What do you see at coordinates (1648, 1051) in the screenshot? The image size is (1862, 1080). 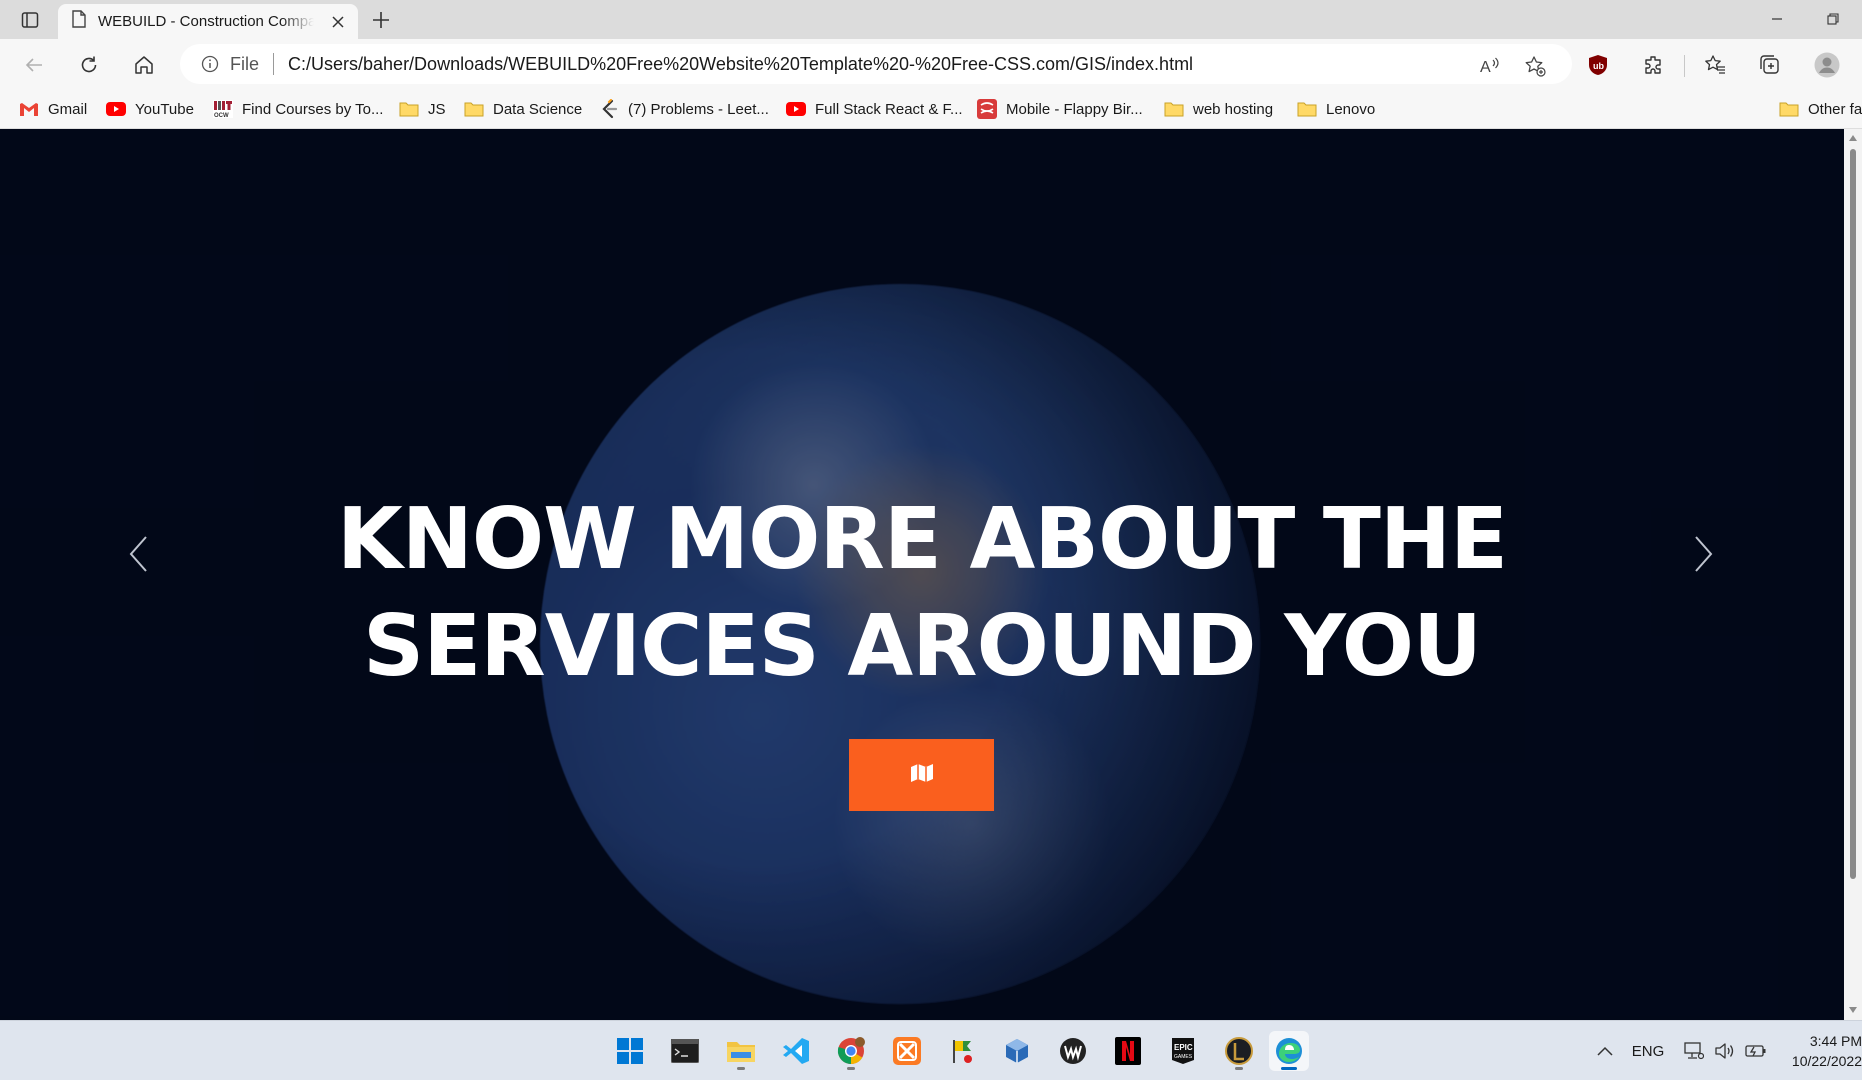 I see `language-indicator: ENG` at bounding box center [1648, 1051].